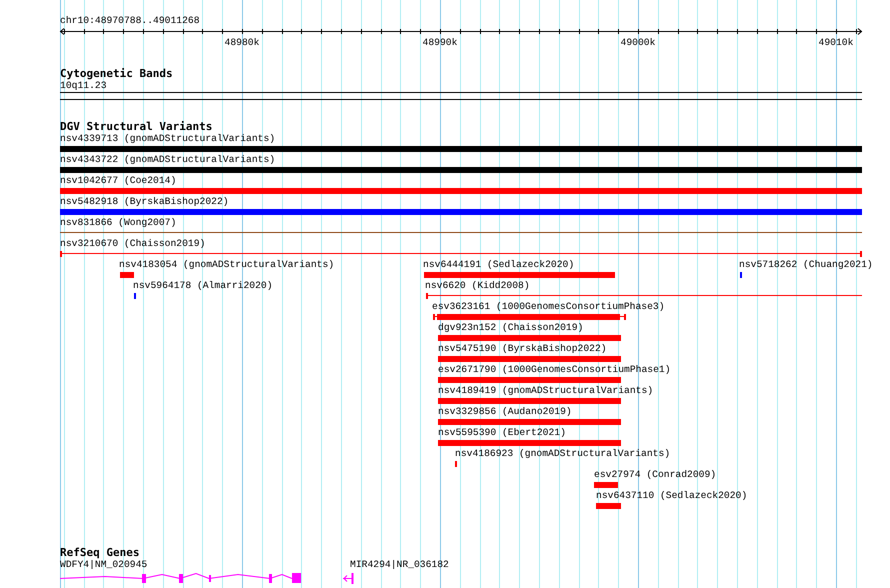  Describe the element at coordinates (100, 552) in the screenshot. I see `track-title: RefSeq Genes` at that location.